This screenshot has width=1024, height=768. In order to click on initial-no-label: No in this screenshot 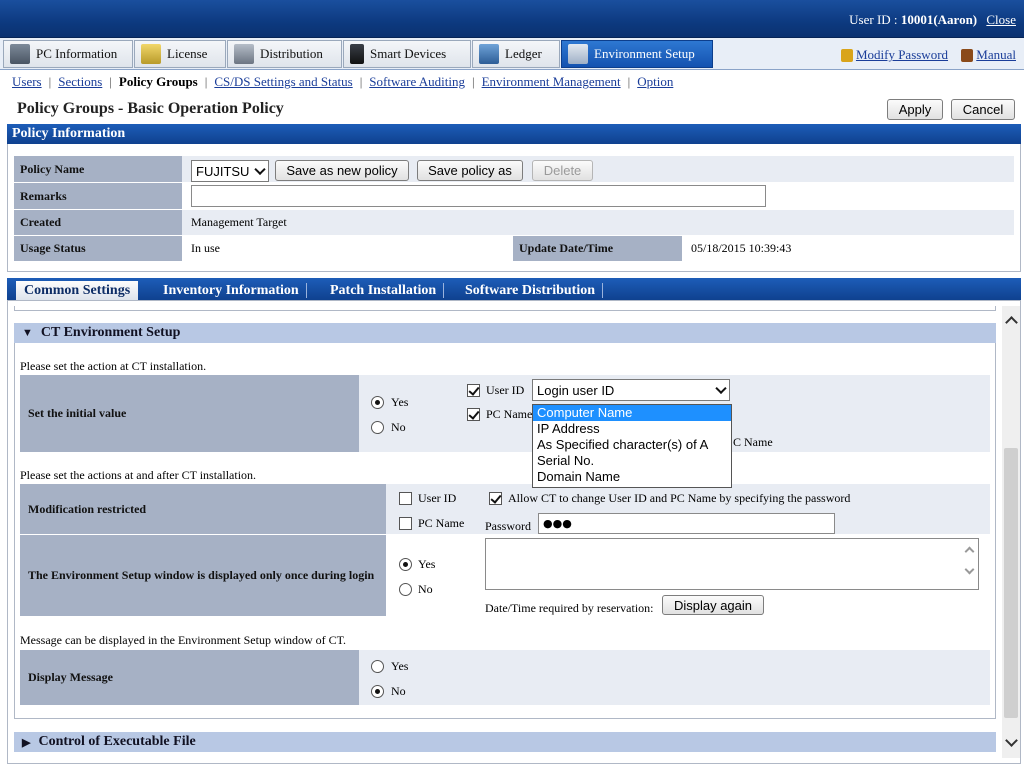, I will do `click(398, 427)`.